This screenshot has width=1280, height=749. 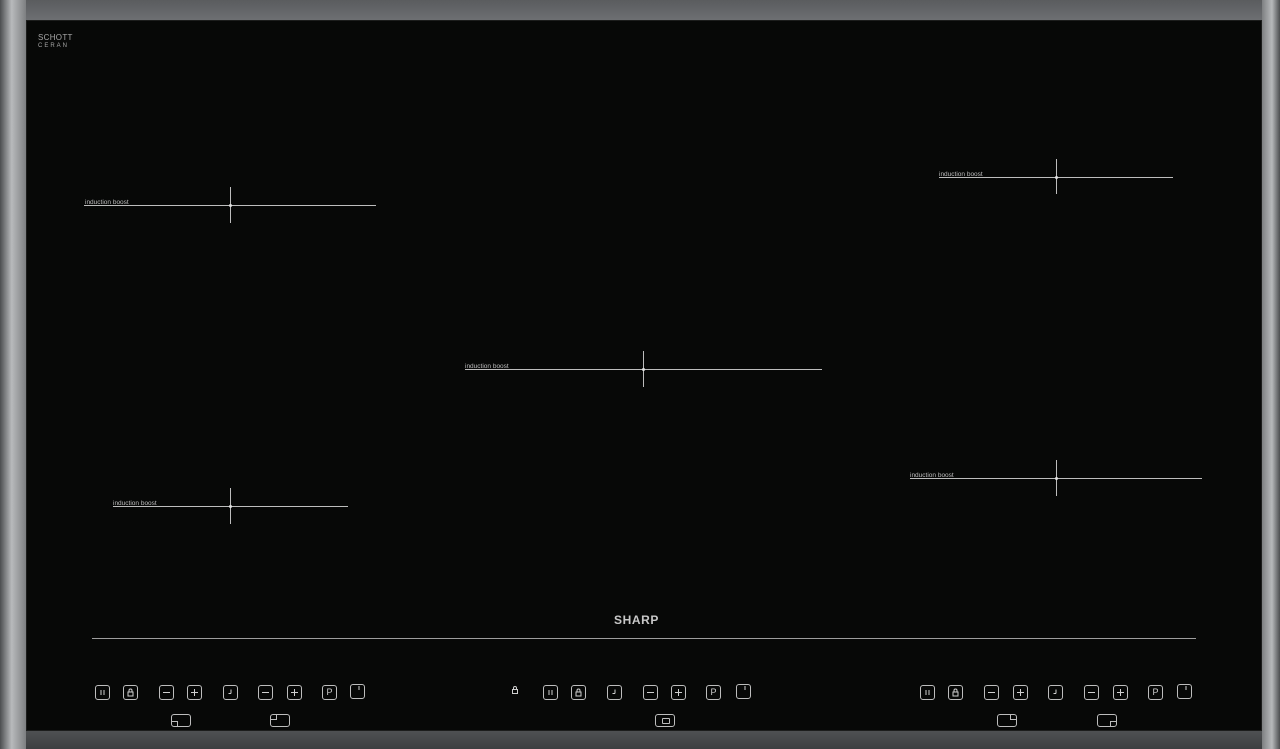 I want to click on brand-logo: SHARP, so click(x=637, y=620).